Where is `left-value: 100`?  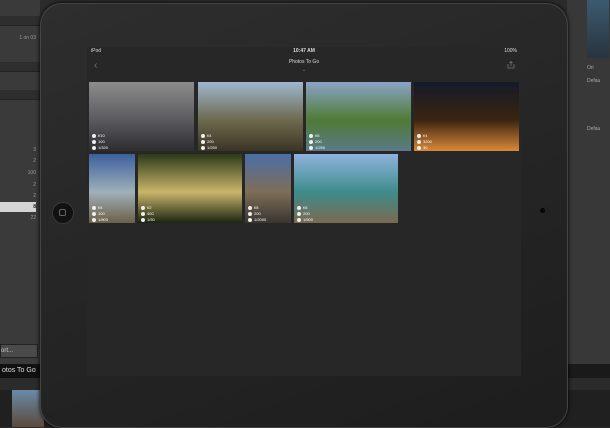 left-value: 100 is located at coordinates (31, 173).